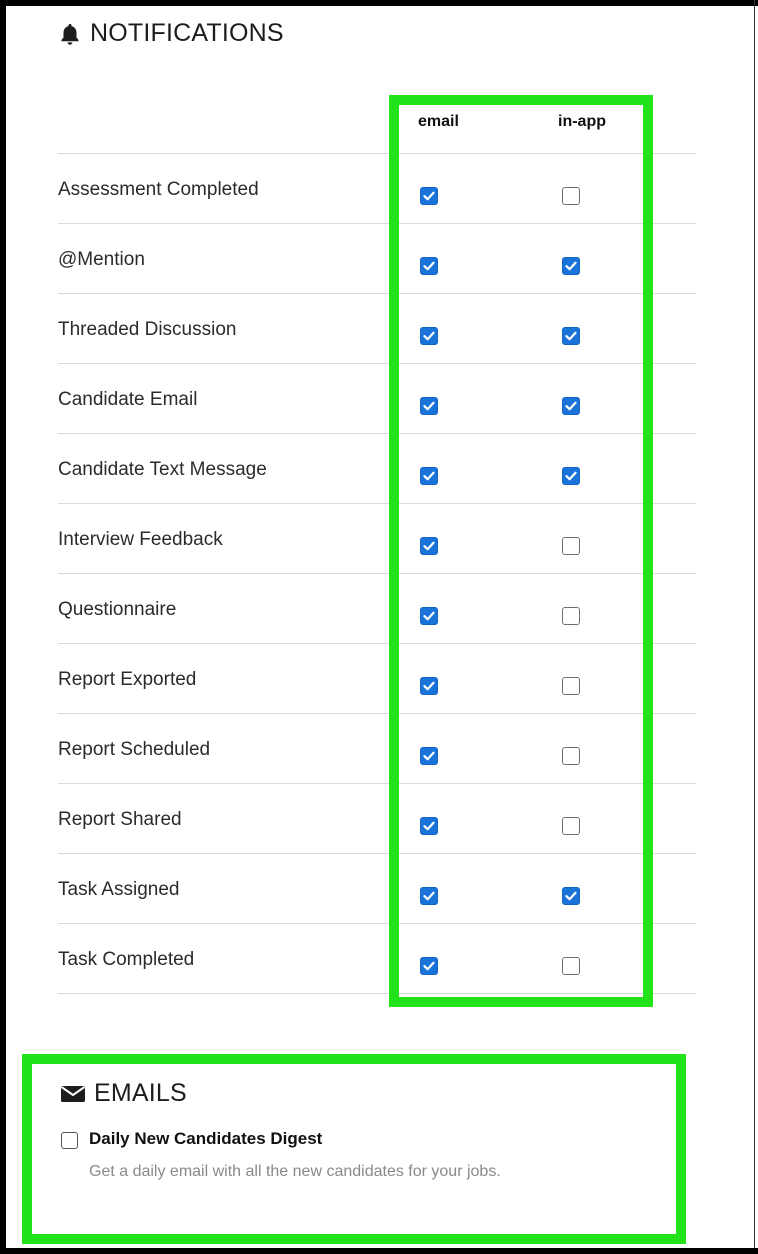  What do you see at coordinates (119, 889) in the screenshot?
I see `notification-row-label: Task Assigned` at bounding box center [119, 889].